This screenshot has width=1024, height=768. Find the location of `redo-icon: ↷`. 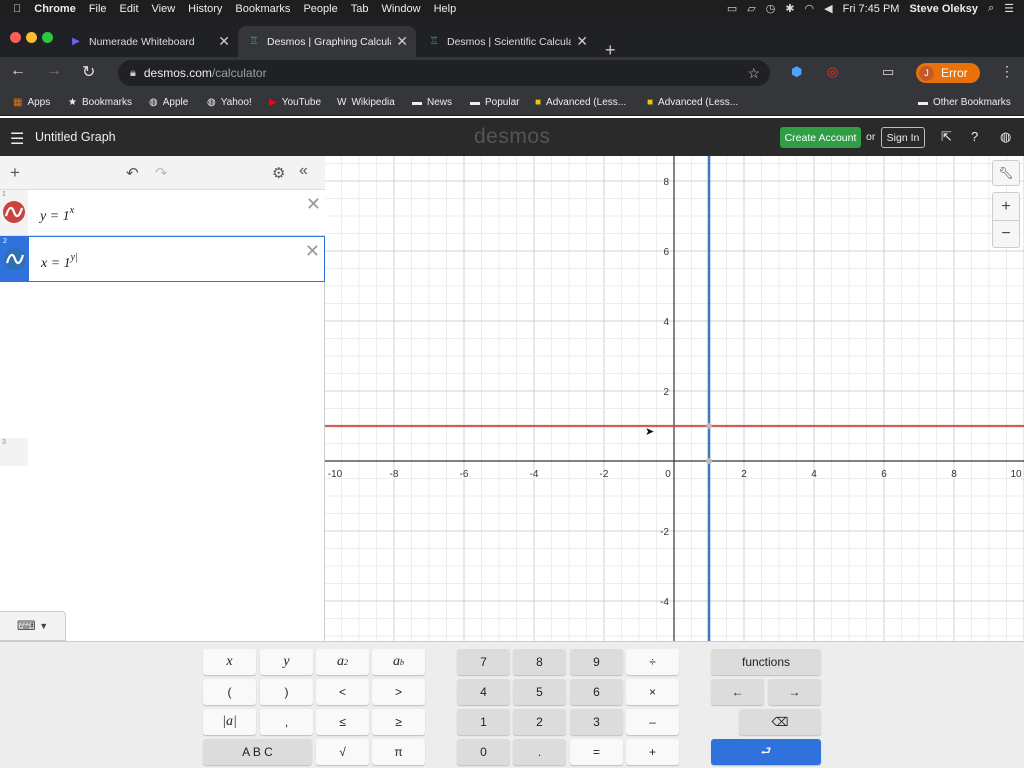

redo-icon: ↷ is located at coordinates (161, 173).